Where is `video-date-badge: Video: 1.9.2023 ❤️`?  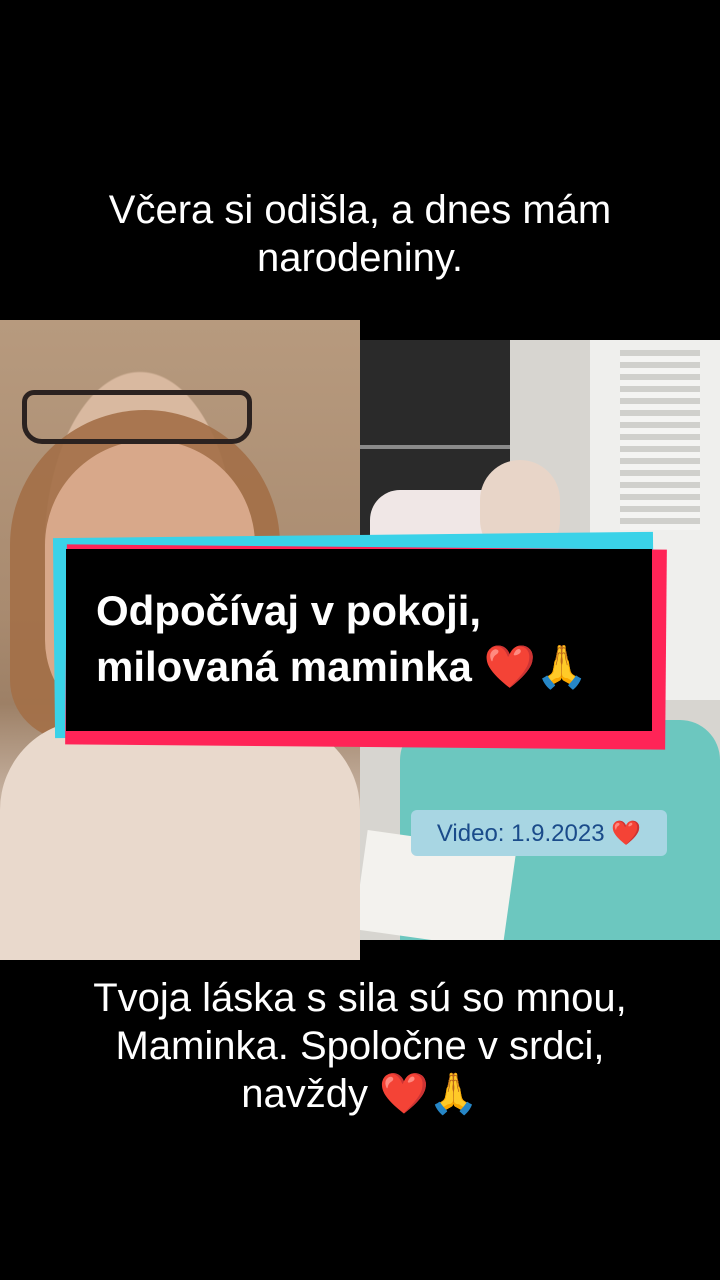
video-date-badge: Video: 1.9.2023 ❤️ is located at coordinates (539, 833).